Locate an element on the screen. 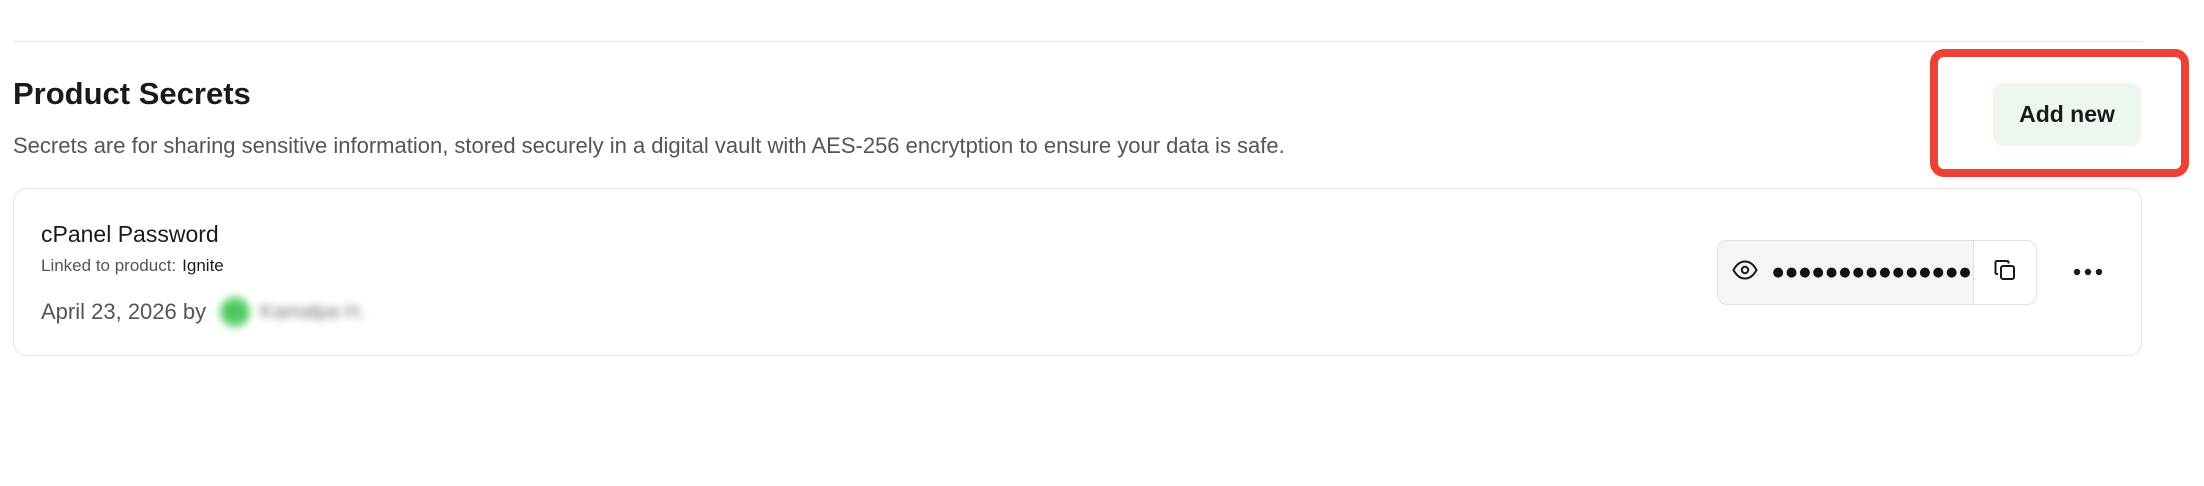 The width and height of the screenshot is (2204, 486). copy-icon is located at coordinates (2005, 272).